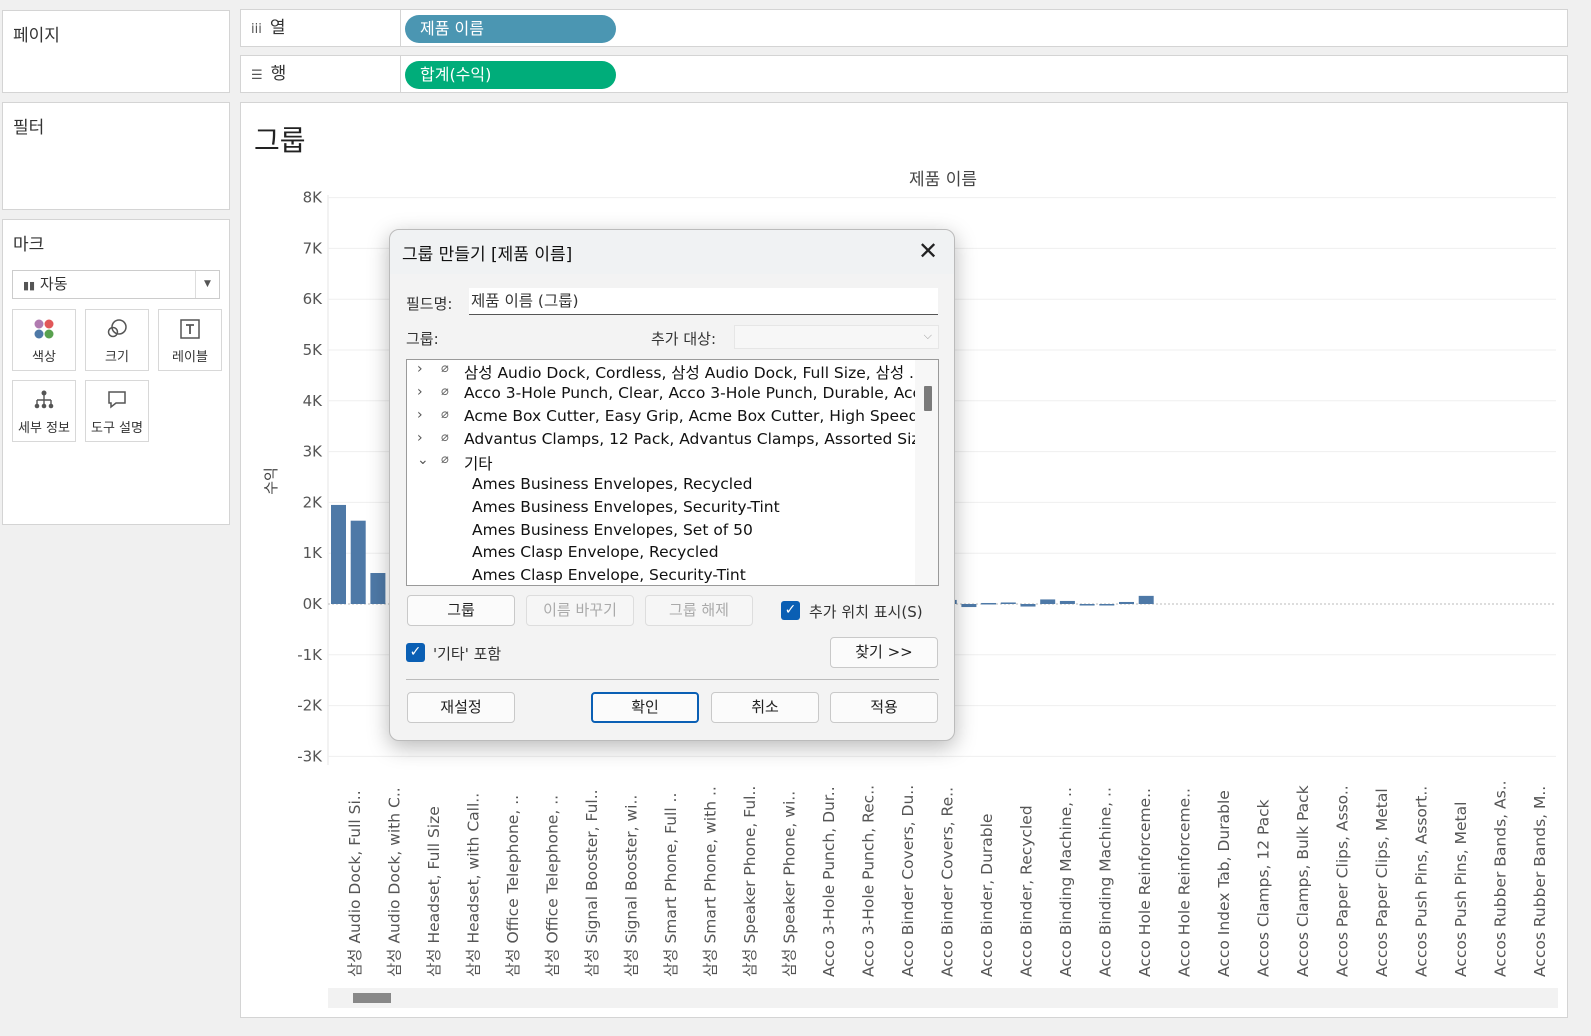 The width and height of the screenshot is (1591, 1036). Describe the element at coordinates (672, 679) in the screenshot. I see `dialog-divider` at that location.